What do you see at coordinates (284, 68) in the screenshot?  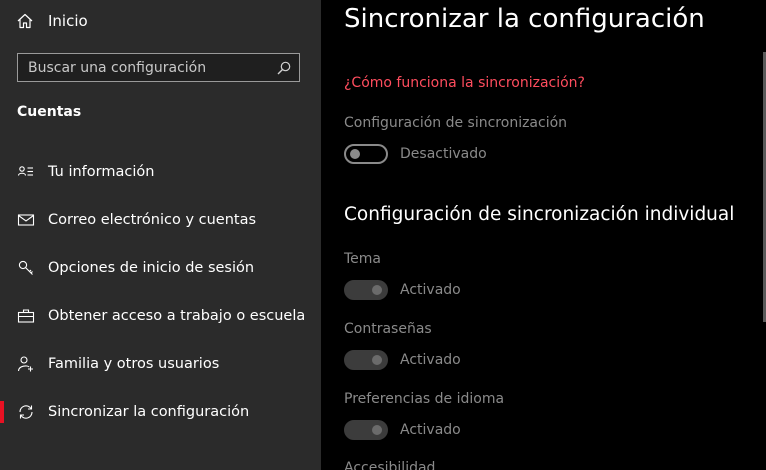 I see `search-icon` at bounding box center [284, 68].